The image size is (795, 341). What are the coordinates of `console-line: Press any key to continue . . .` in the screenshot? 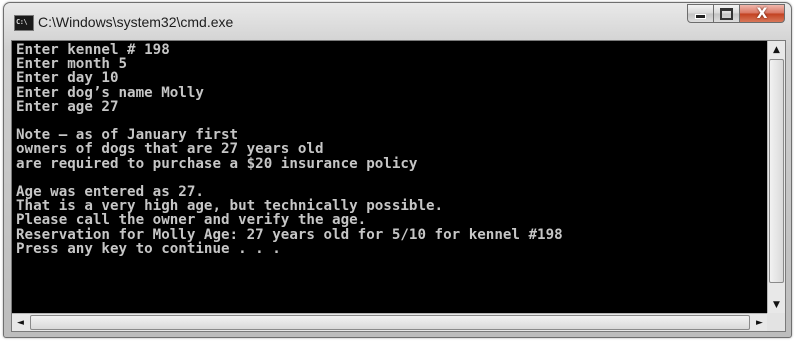 It's located at (148, 248).